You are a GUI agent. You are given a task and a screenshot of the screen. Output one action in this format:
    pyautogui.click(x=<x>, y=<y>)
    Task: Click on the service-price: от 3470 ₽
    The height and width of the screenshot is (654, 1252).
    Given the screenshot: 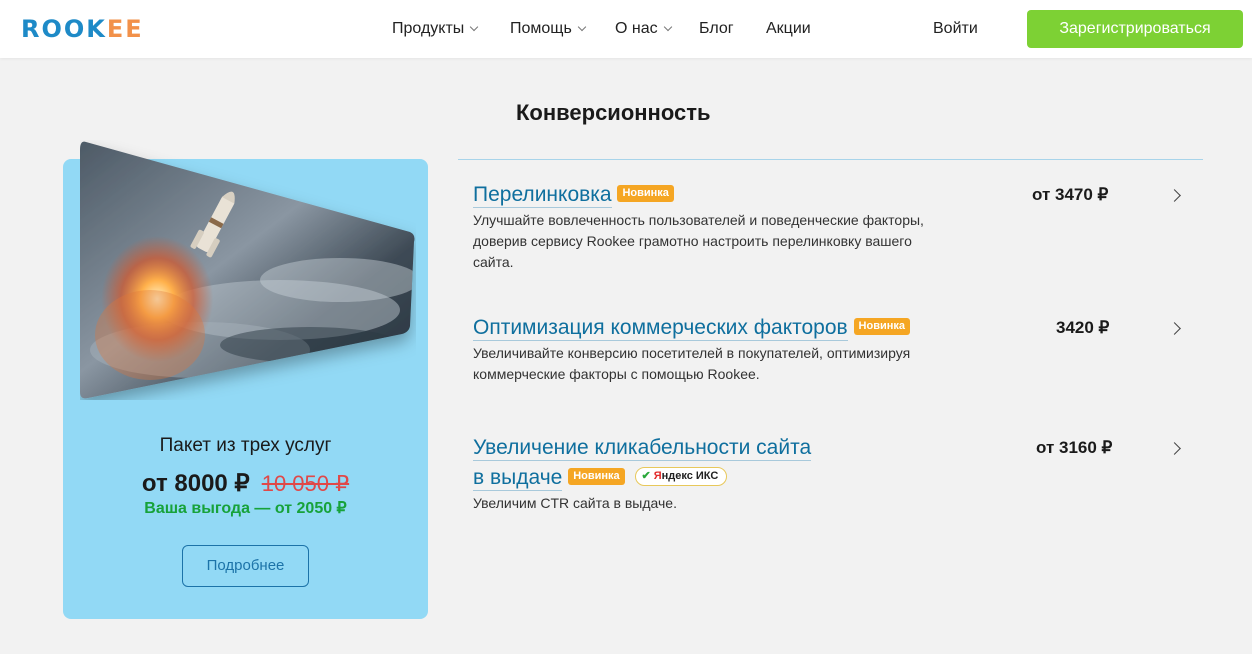 What is the action you would take?
    pyautogui.click(x=1070, y=194)
    